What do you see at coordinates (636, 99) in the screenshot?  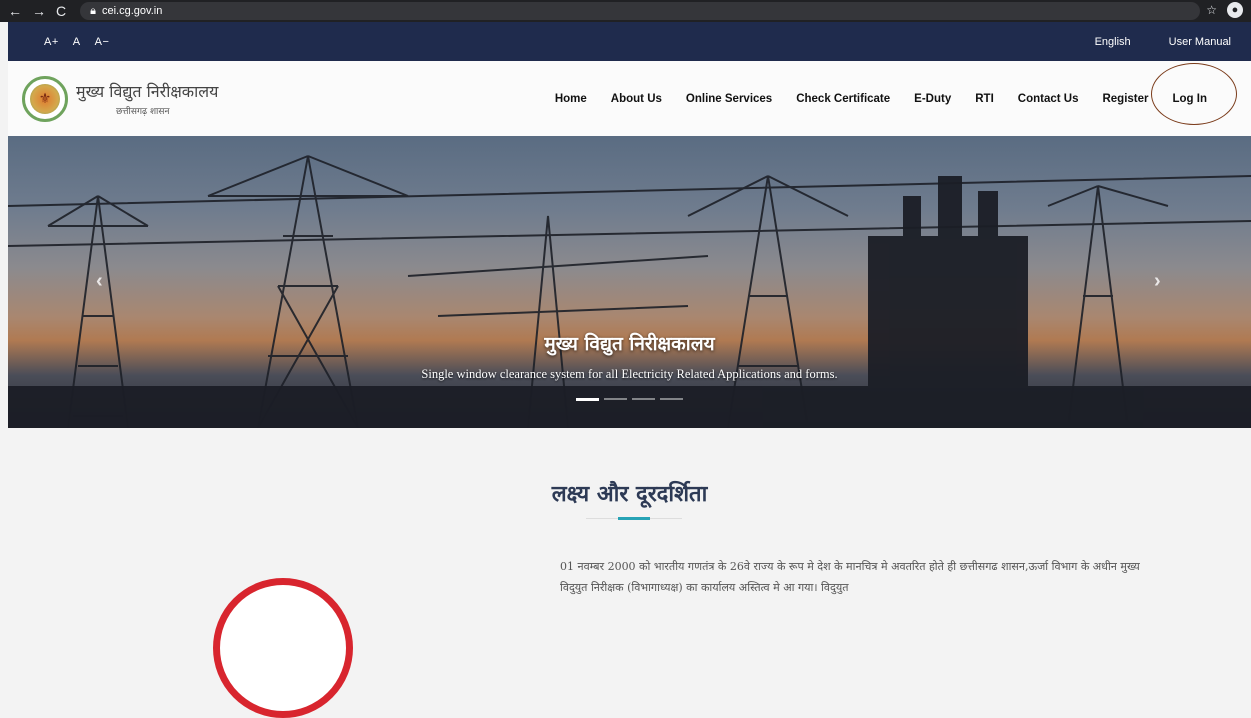 I see `nav-about-us: About Us` at bounding box center [636, 99].